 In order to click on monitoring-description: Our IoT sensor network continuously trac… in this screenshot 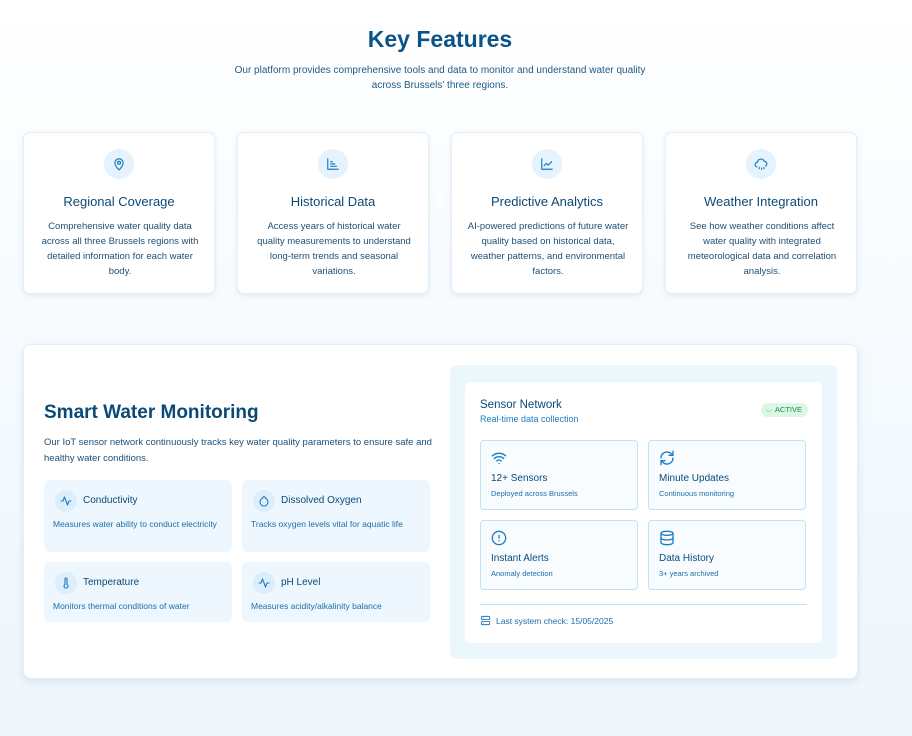, I will do `click(238, 450)`.